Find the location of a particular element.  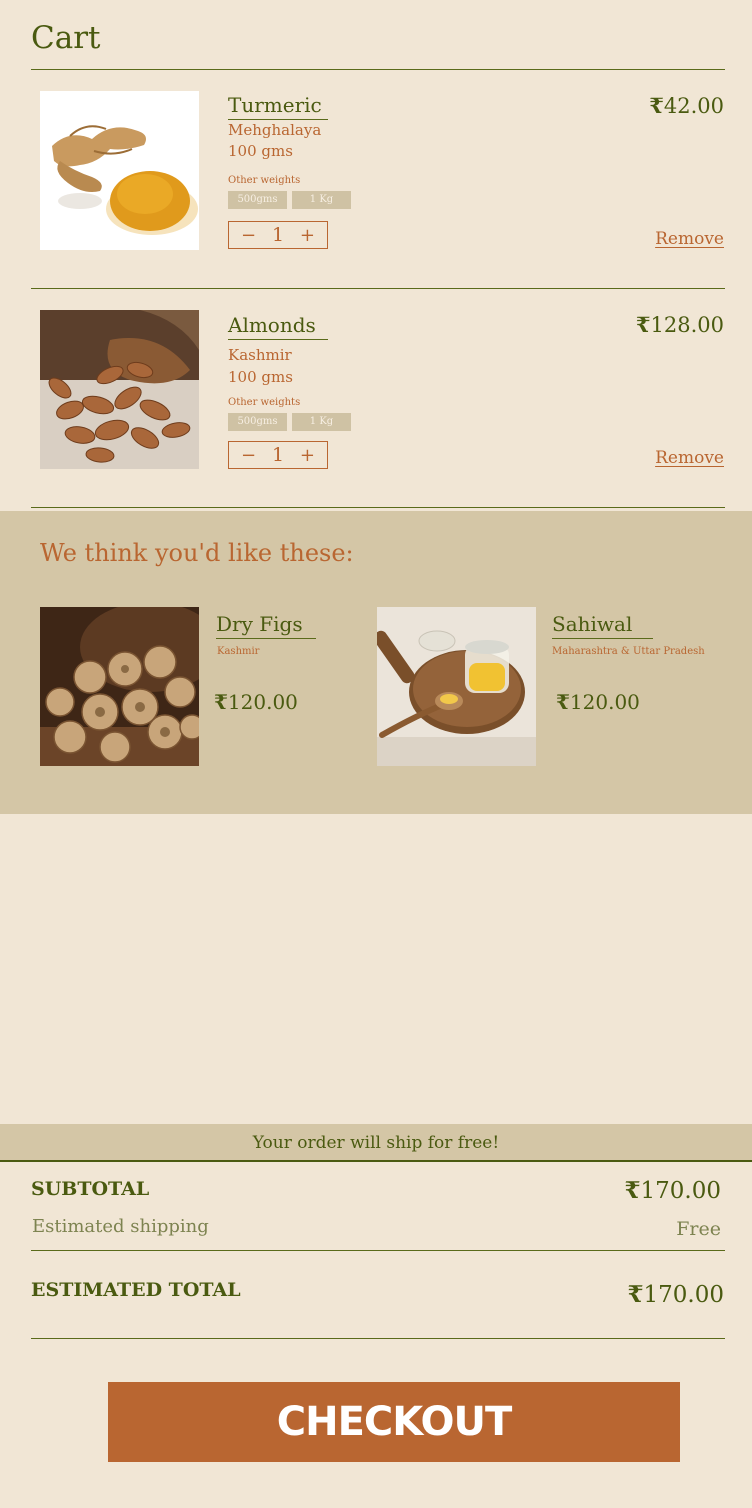

turmeric-image is located at coordinates (119, 170).